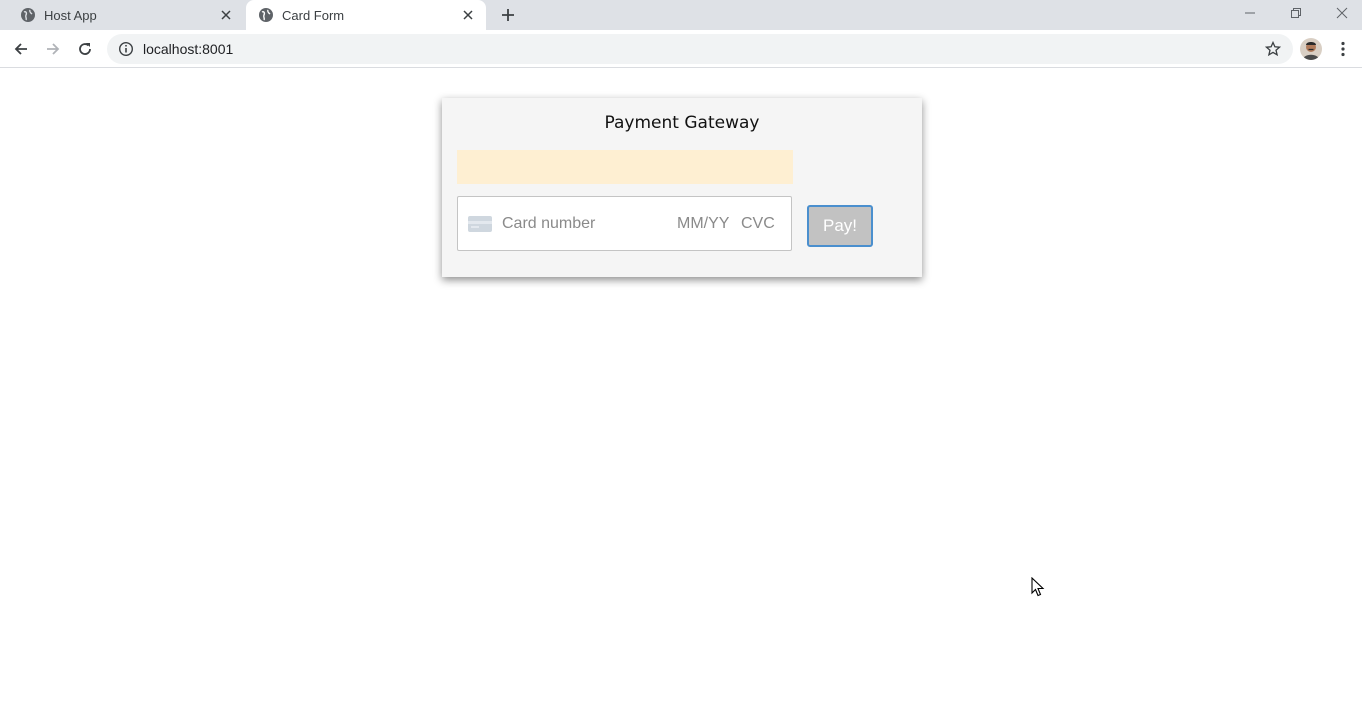  I want to click on url-text: localhost:8001, so click(188, 49).